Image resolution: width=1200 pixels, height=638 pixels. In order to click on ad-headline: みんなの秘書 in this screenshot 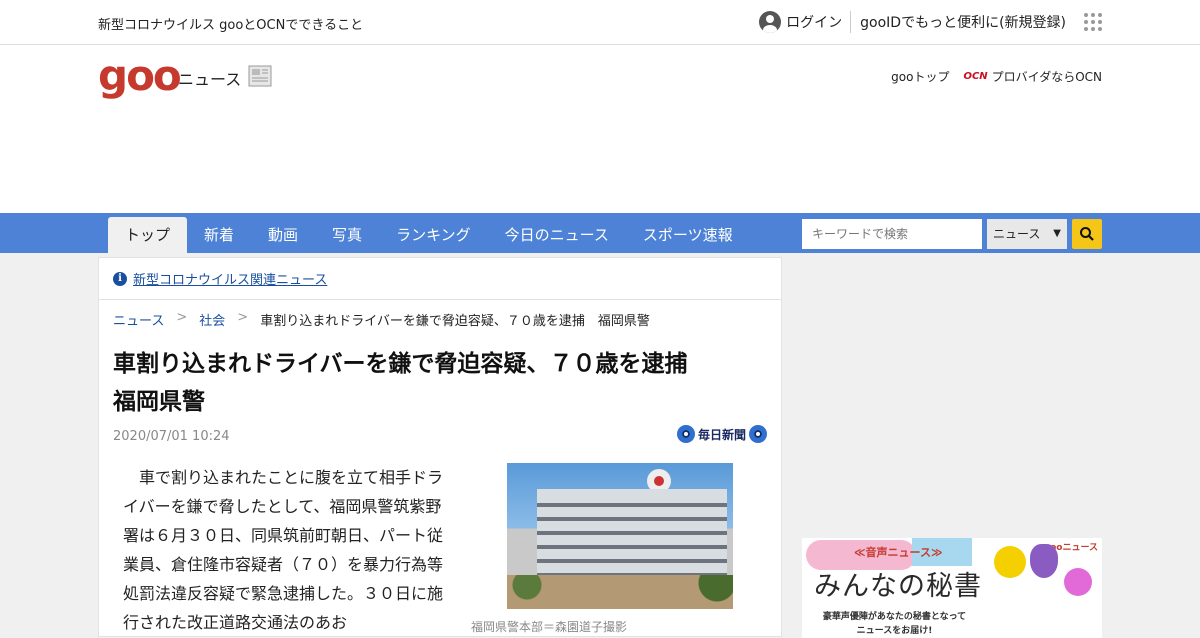, I will do `click(898, 586)`.